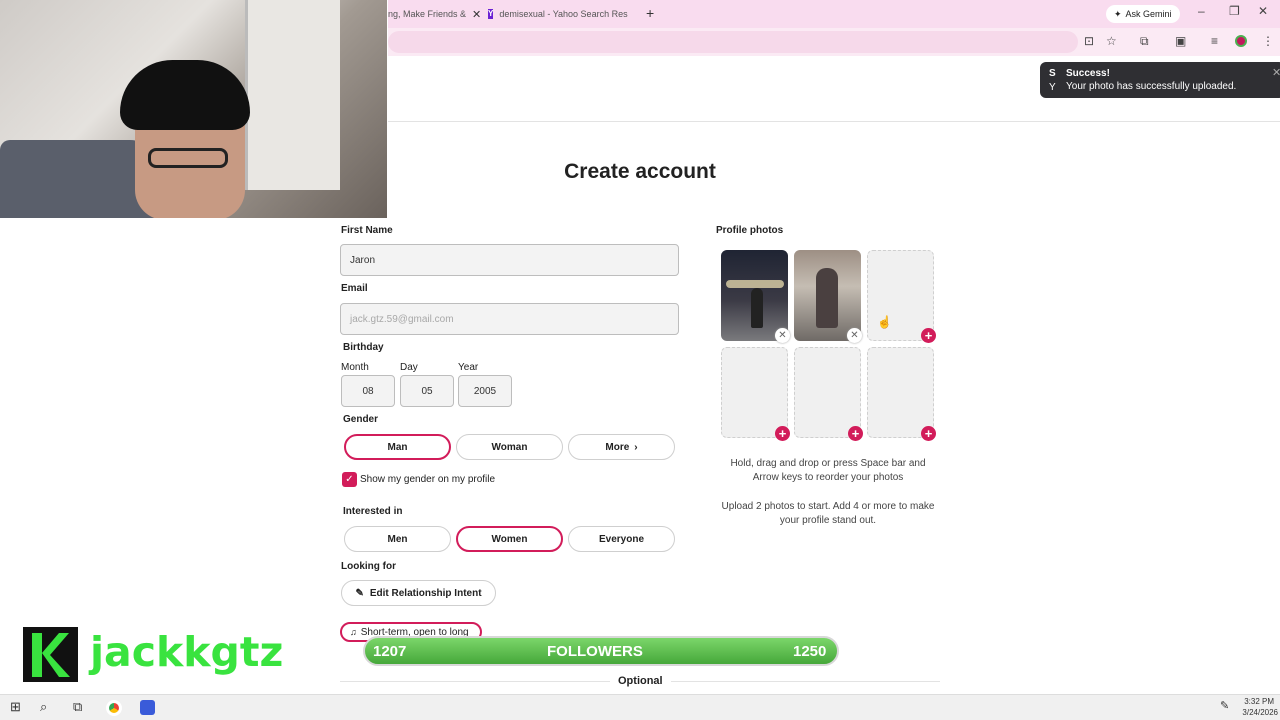  I want to click on menu-kebab-icon: ⋮, so click(1268, 41).